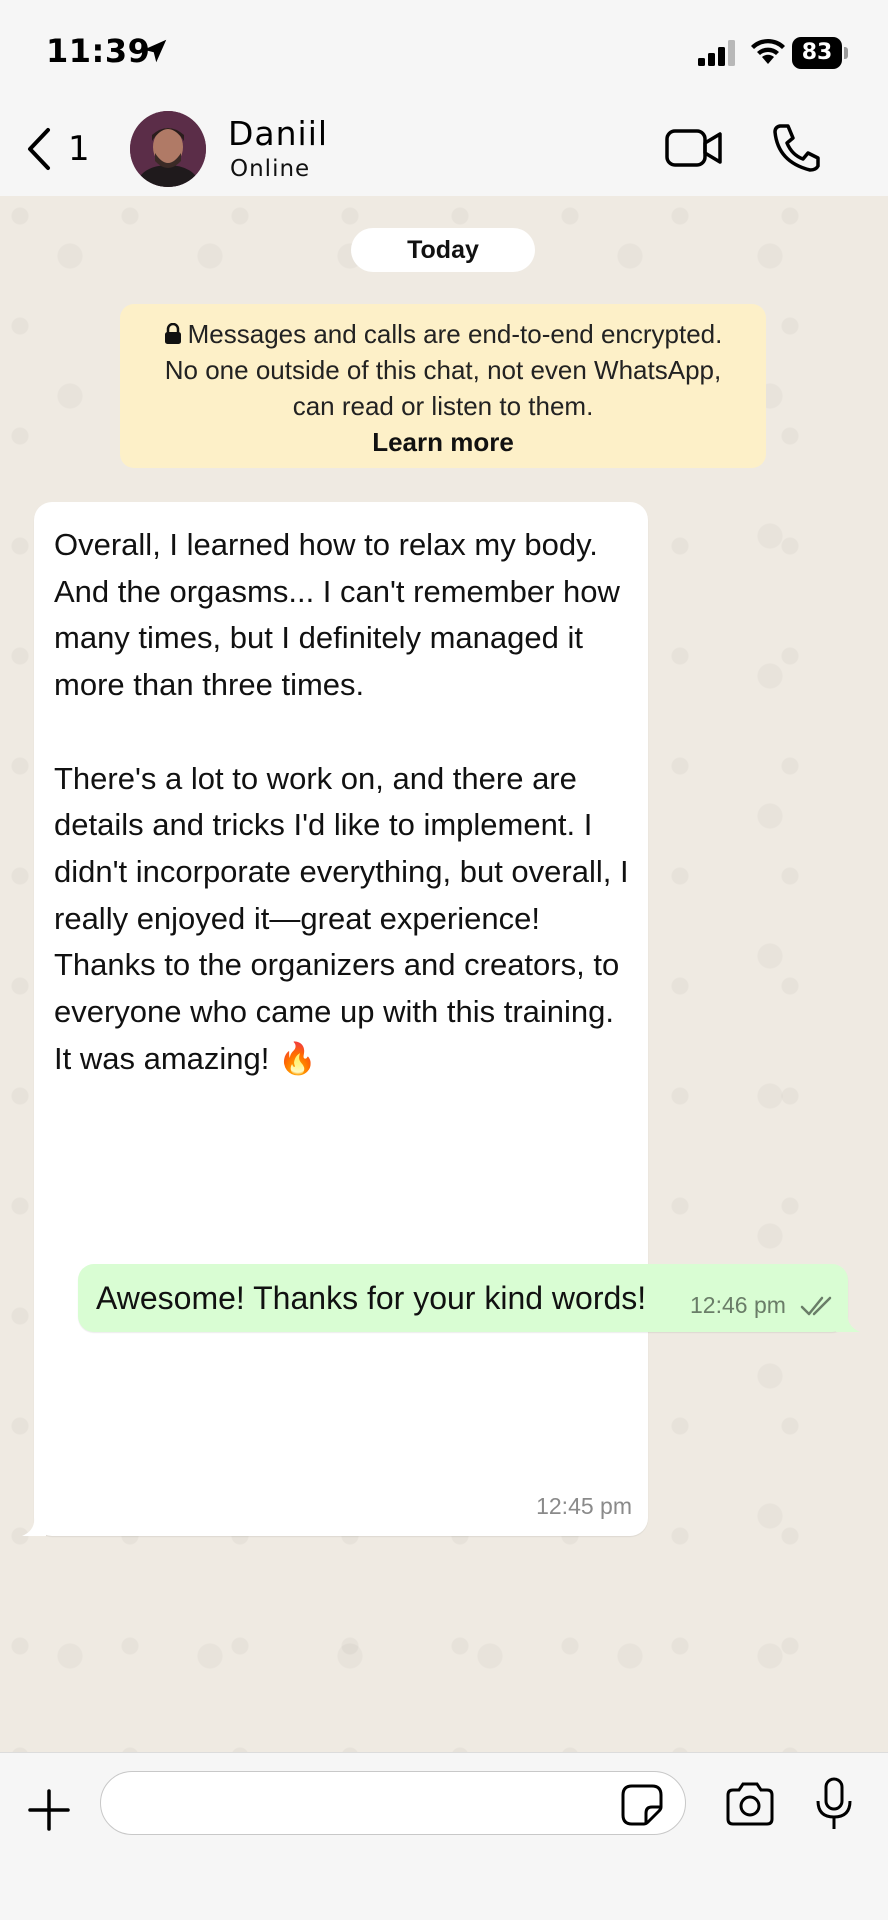 The image size is (888, 1920). What do you see at coordinates (816, 1306) in the screenshot?
I see `double-check-icon` at bounding box center [816, 1306].